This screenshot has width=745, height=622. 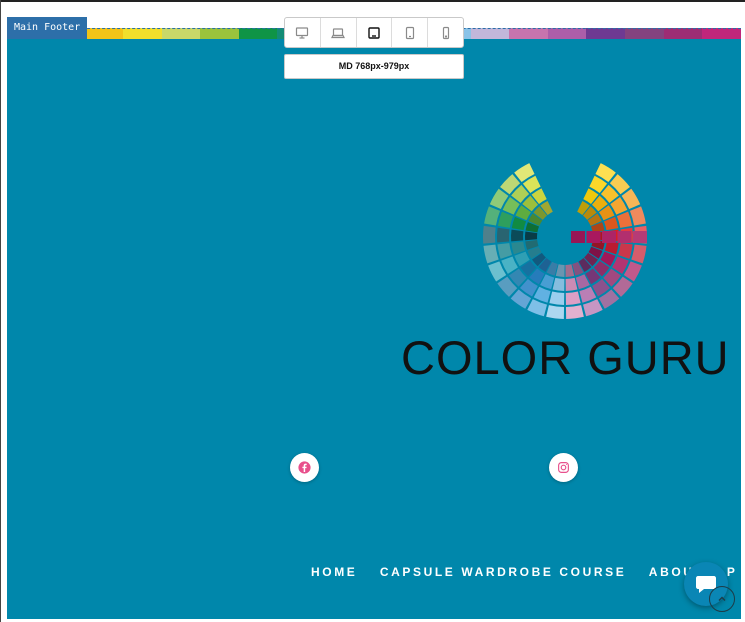 I want to click on logo-text: COLOR GURU, so click(x=565, y=357).